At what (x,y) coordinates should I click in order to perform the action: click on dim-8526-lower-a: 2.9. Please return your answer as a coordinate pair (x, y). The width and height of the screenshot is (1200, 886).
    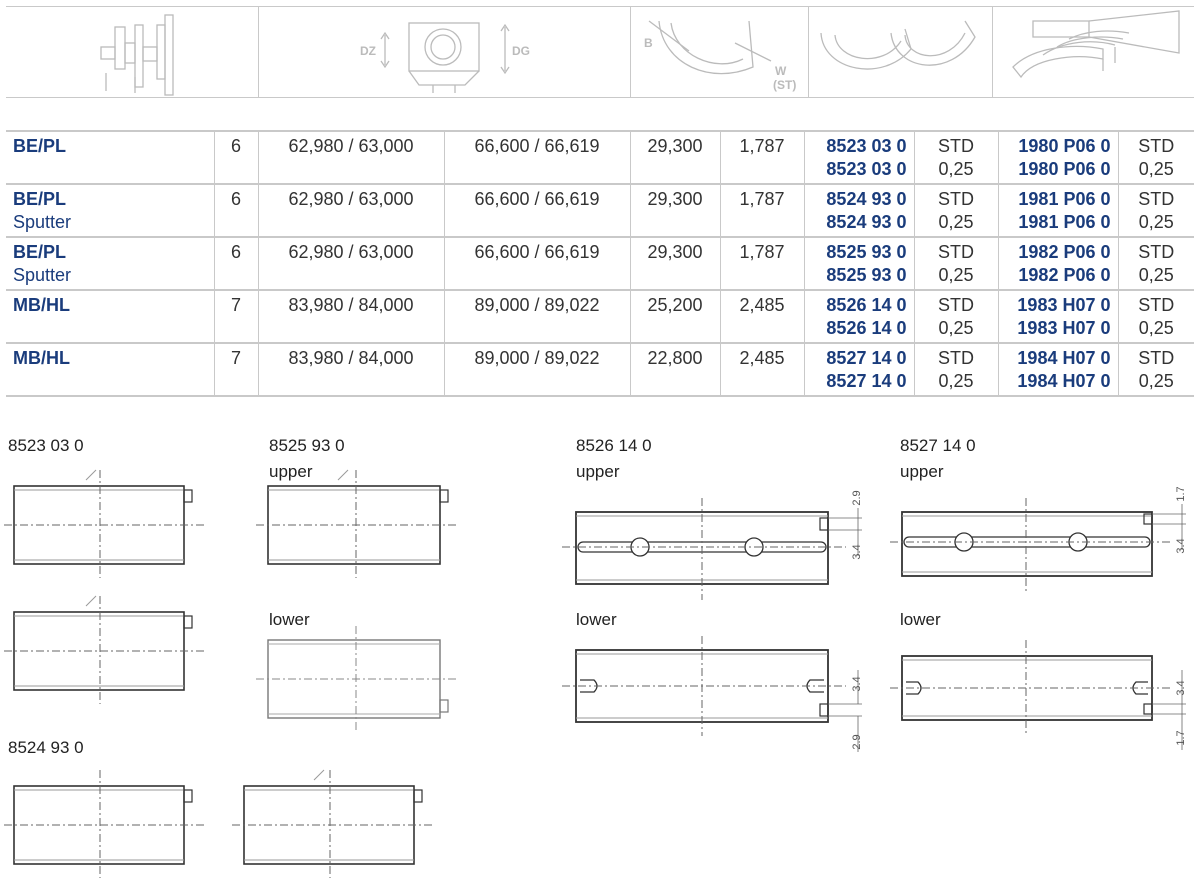
    Looking at the image, I should click on (857, 741).